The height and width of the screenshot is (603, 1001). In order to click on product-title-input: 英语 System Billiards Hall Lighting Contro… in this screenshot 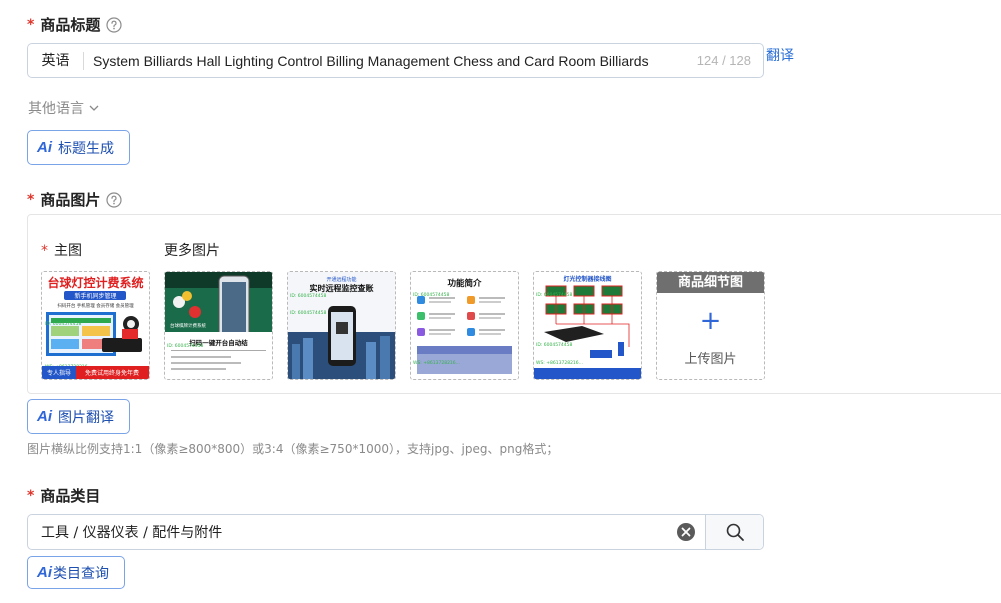, I will do `click(395, 60)`.